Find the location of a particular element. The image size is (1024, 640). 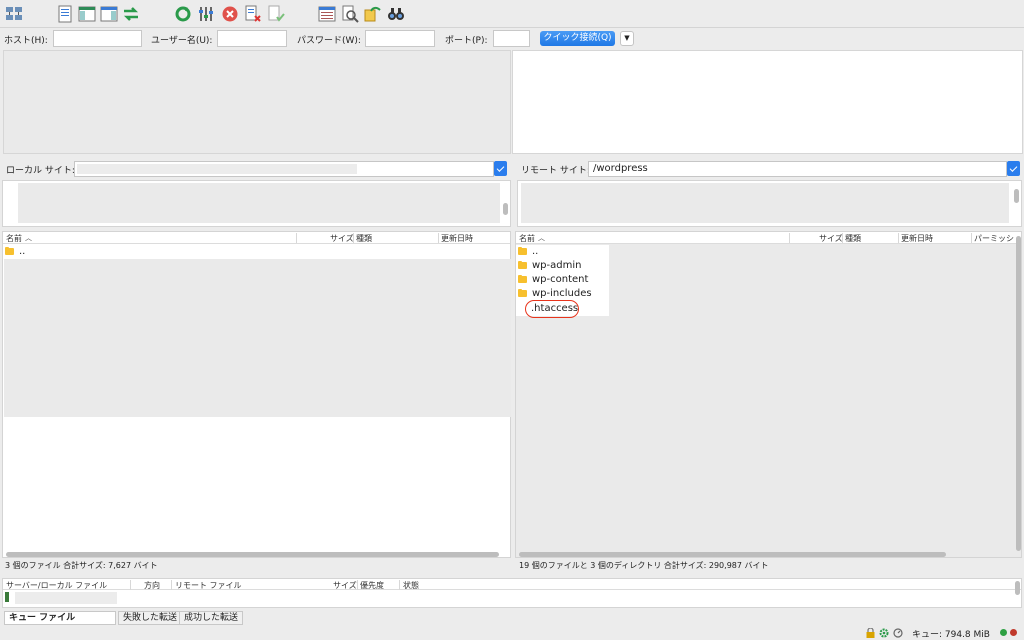

local-col-size: サイズ is located at coordinates (342, 238).